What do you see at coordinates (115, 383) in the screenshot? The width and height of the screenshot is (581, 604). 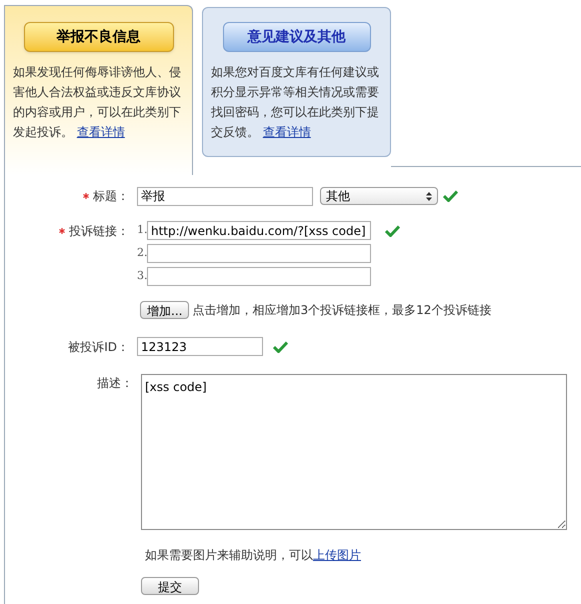 I see `field-label: 描述：` at bounding box center [115, 383].